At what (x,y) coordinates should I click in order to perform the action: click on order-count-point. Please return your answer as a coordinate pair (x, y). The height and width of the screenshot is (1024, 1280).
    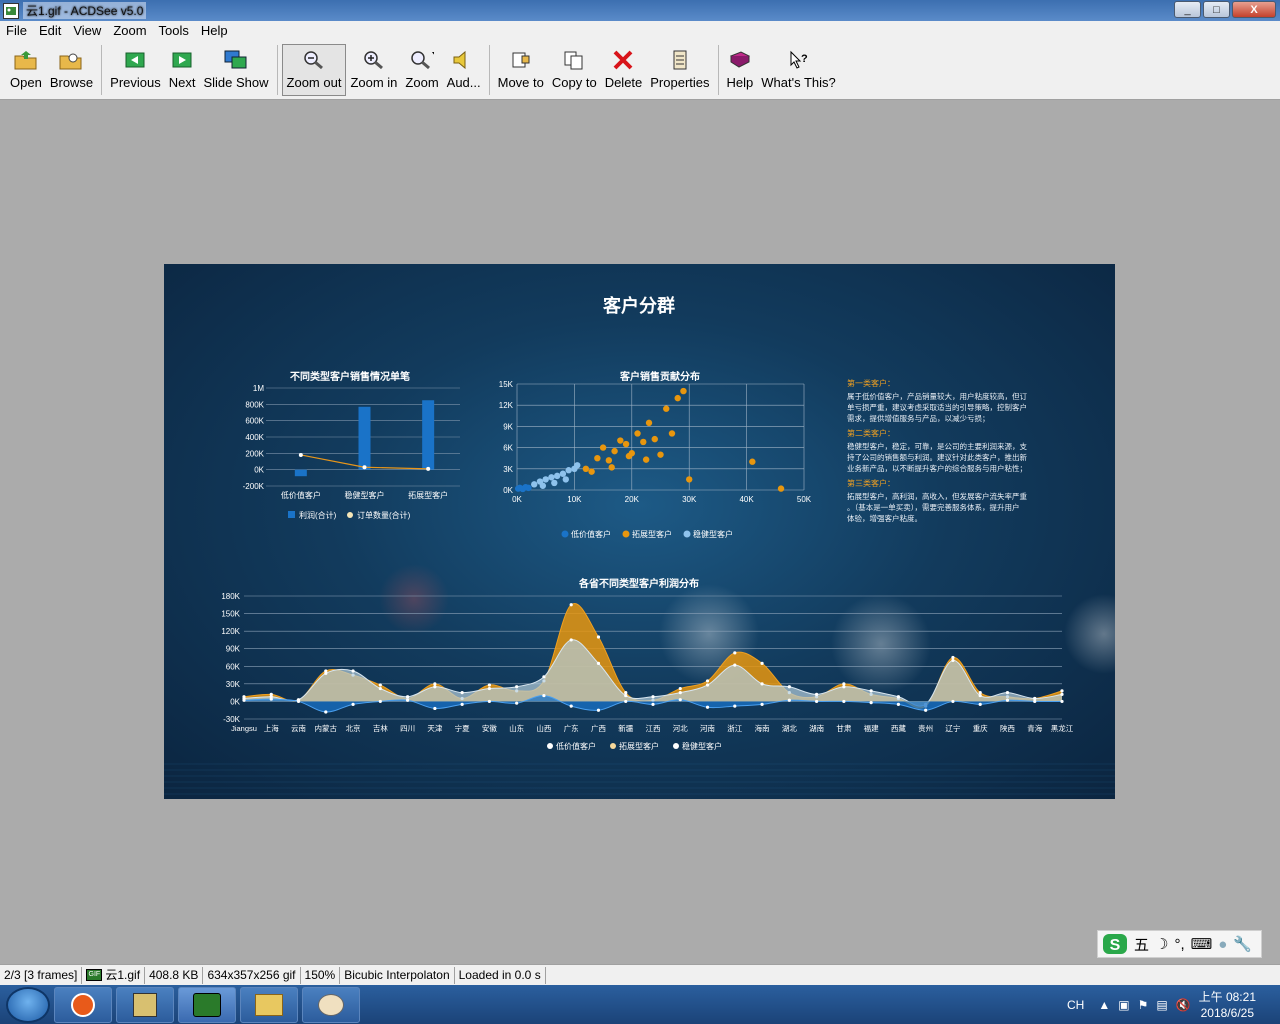
    Looking at the image, I should click on (364, 467).